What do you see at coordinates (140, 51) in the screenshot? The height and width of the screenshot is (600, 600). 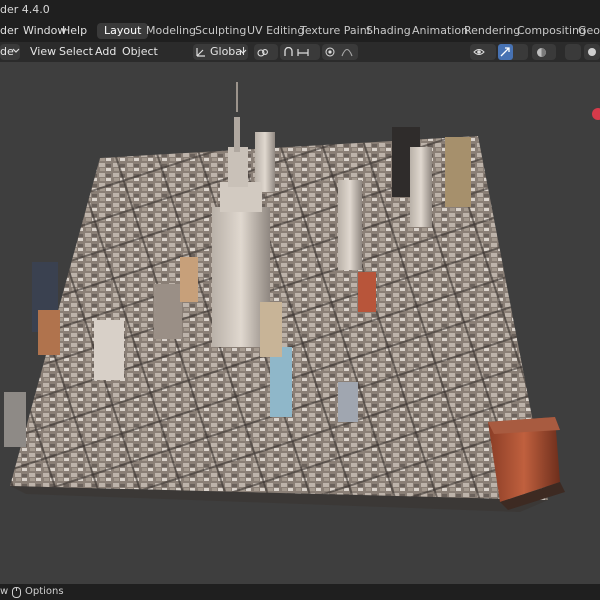 I see `menu-object: Object` at bounding box center [140, 51].